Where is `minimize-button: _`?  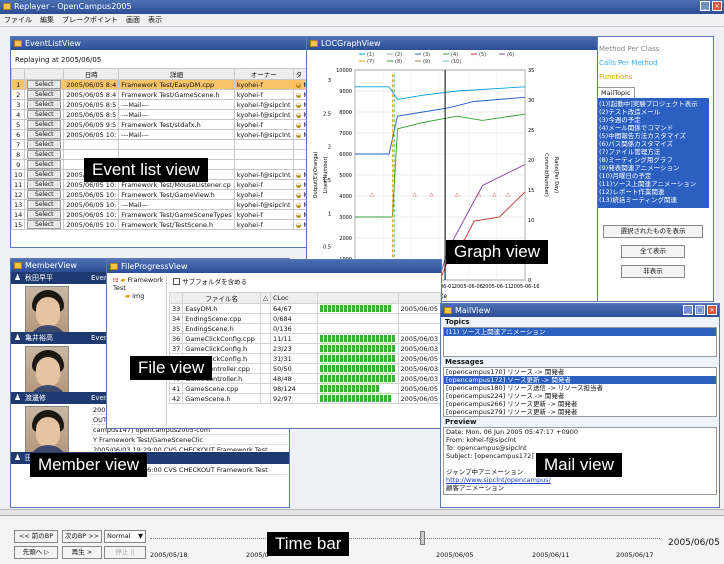
minimize-button: _ is located at coordinates (705, 6).